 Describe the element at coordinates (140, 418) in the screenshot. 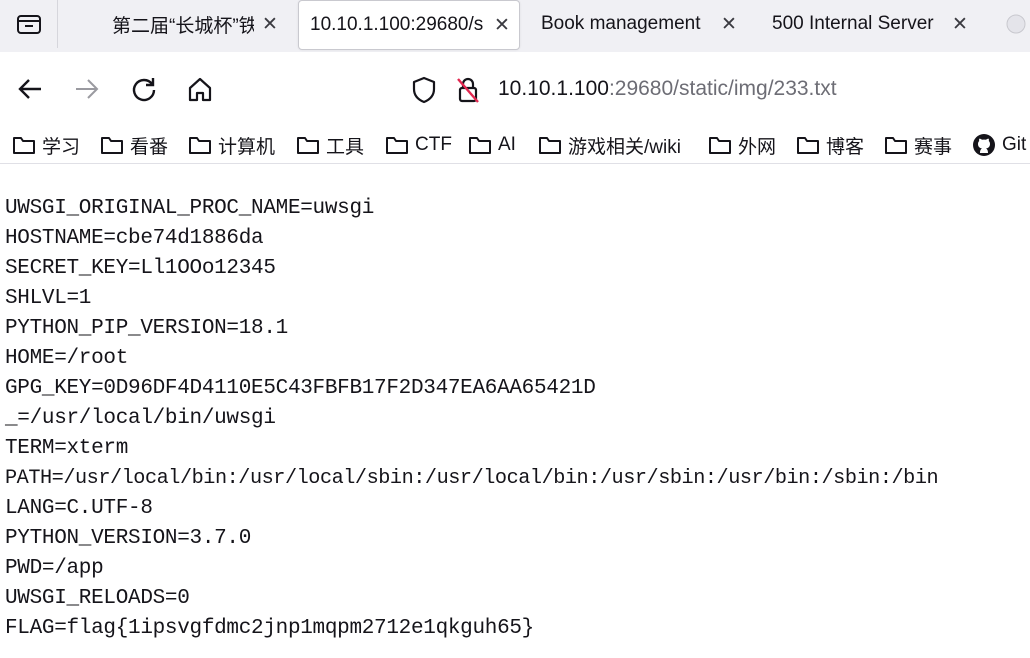

I see `env-line: _=/usr/local/bin/uwsgi` at that location.